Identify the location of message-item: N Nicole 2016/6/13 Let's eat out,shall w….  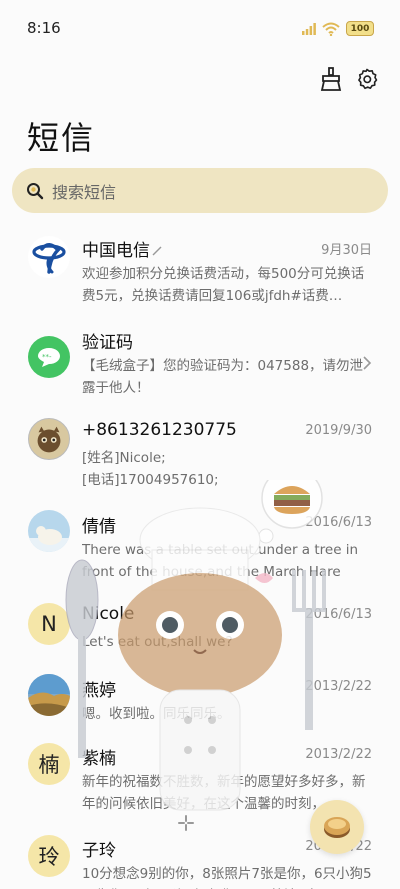
(200, 628).